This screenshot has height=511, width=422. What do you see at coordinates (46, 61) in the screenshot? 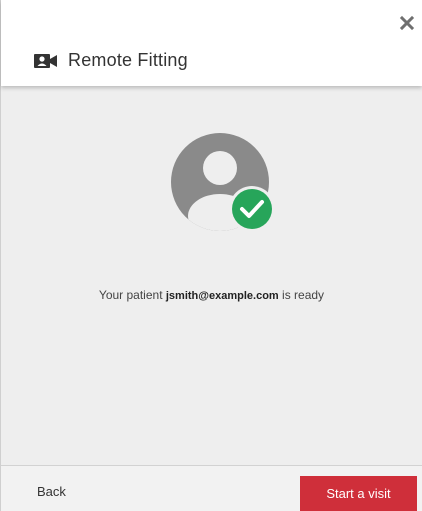
I see `video-camera-icon` at bounding box center [46, 61].